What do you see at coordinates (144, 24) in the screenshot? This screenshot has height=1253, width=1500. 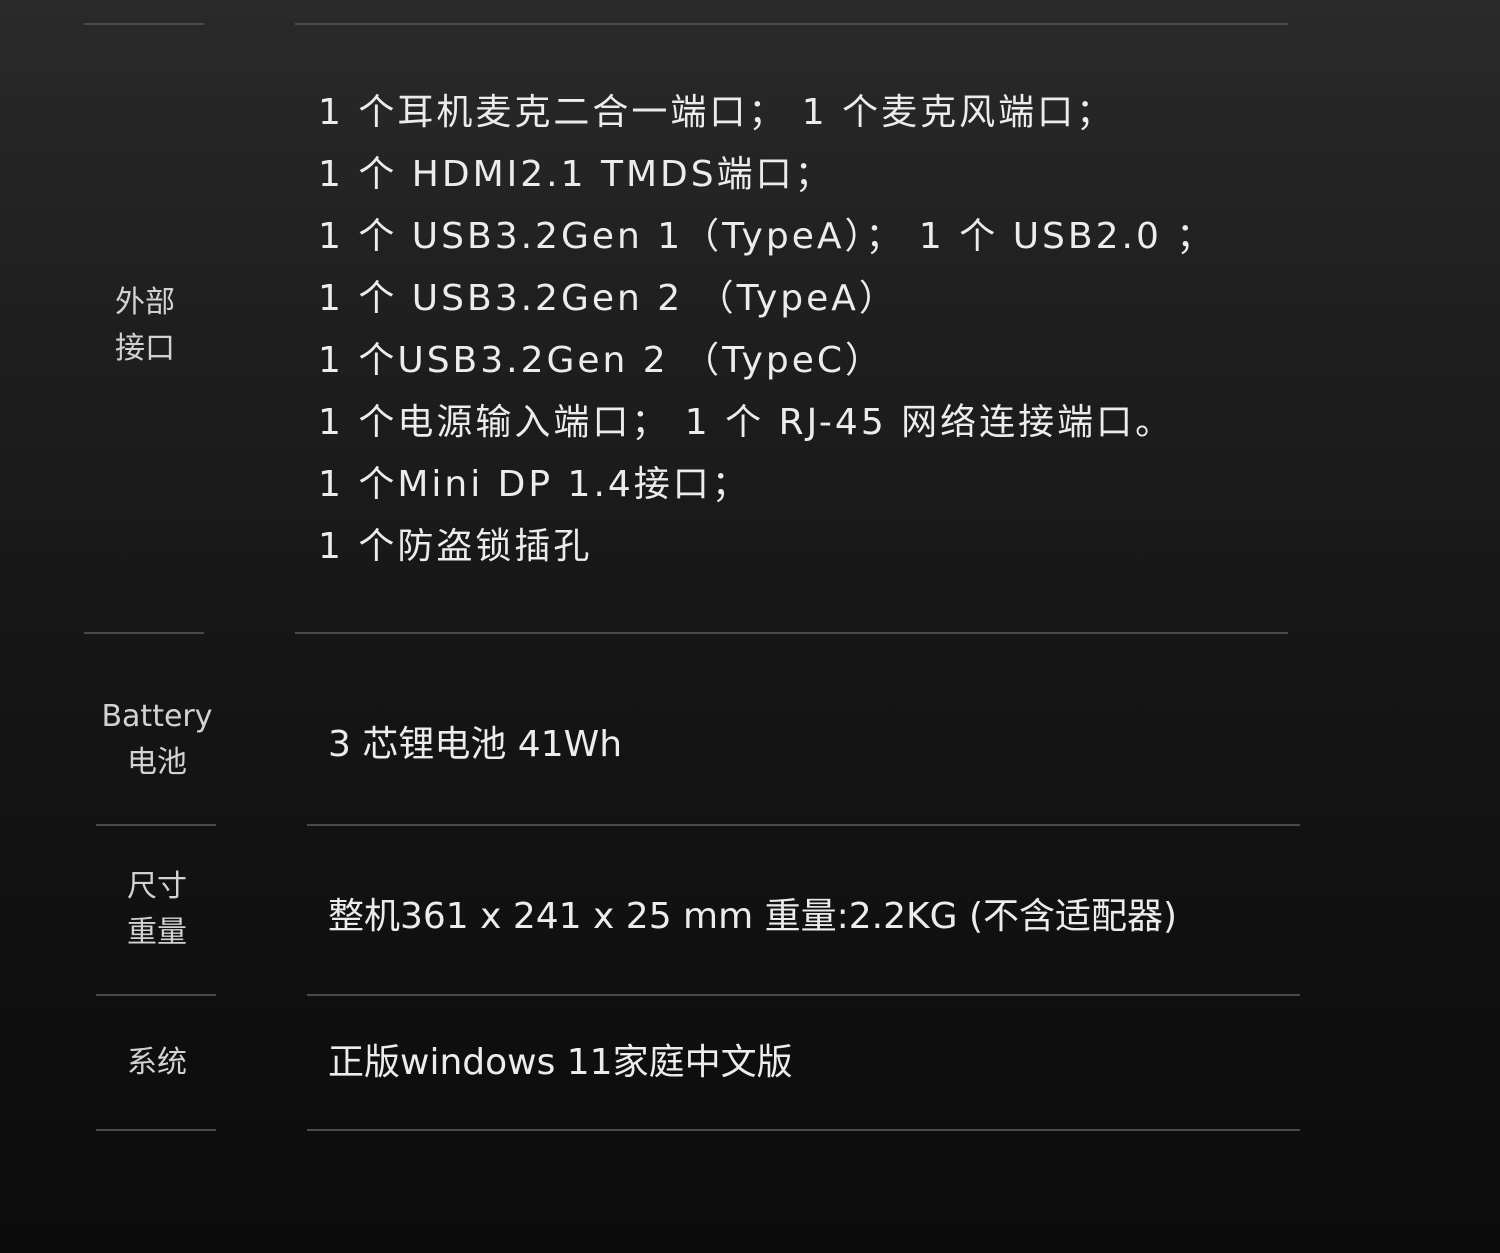 I see `divider-top-left` at bounding box center [144, 24].